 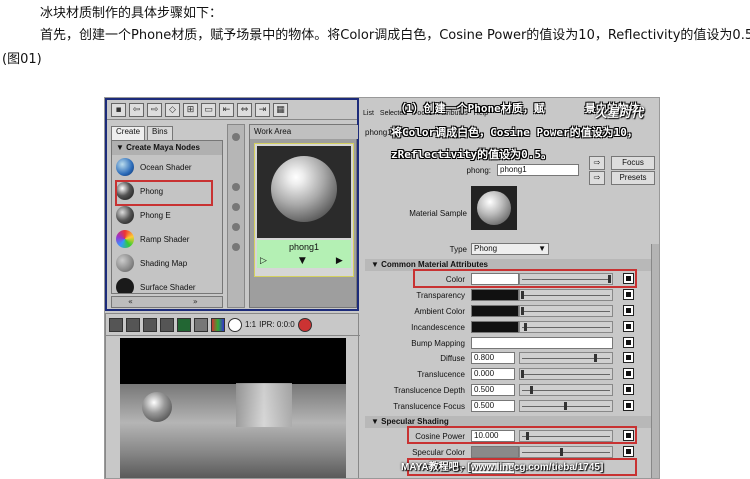 What do you see at coordinates (429, 390) in the screenshot?
I see `attr-transdepth-label: Translucence Depth` at bounding box center [429, 390].